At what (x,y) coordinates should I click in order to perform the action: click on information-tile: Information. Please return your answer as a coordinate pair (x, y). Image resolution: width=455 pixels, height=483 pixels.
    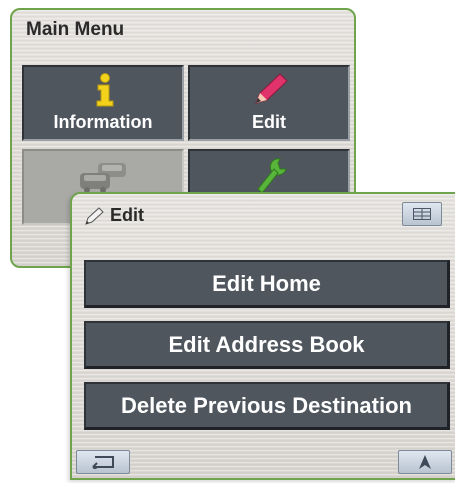
    Looking at the image, I should click on (103, 103).